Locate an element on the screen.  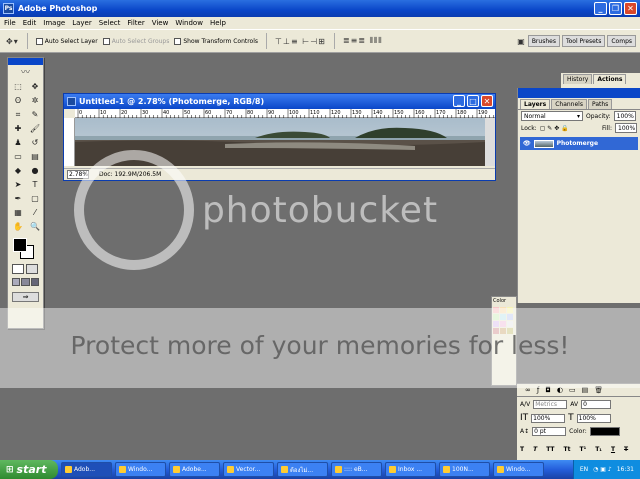
document-vertical-scrollbar is located at coordinates (490, 142).